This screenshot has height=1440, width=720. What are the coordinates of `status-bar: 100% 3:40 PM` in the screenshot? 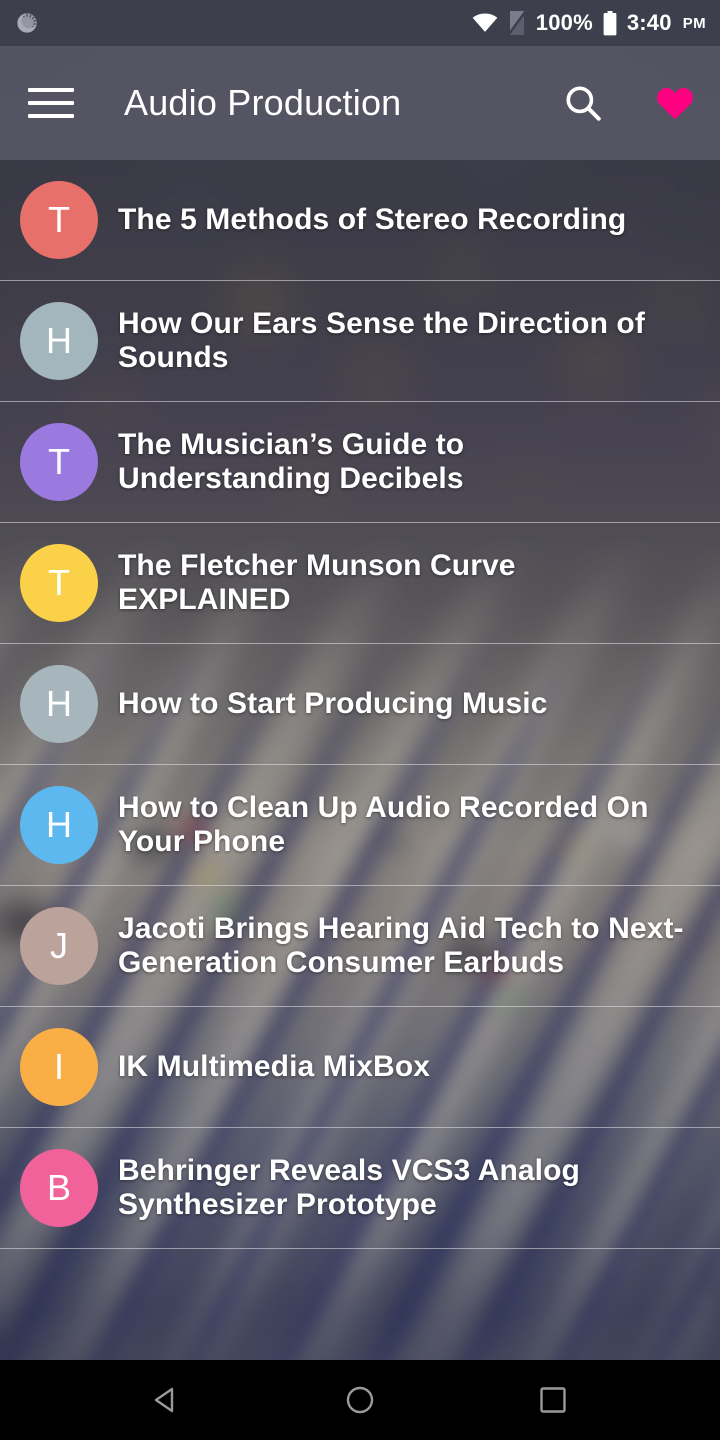 It's located at (360, 23).